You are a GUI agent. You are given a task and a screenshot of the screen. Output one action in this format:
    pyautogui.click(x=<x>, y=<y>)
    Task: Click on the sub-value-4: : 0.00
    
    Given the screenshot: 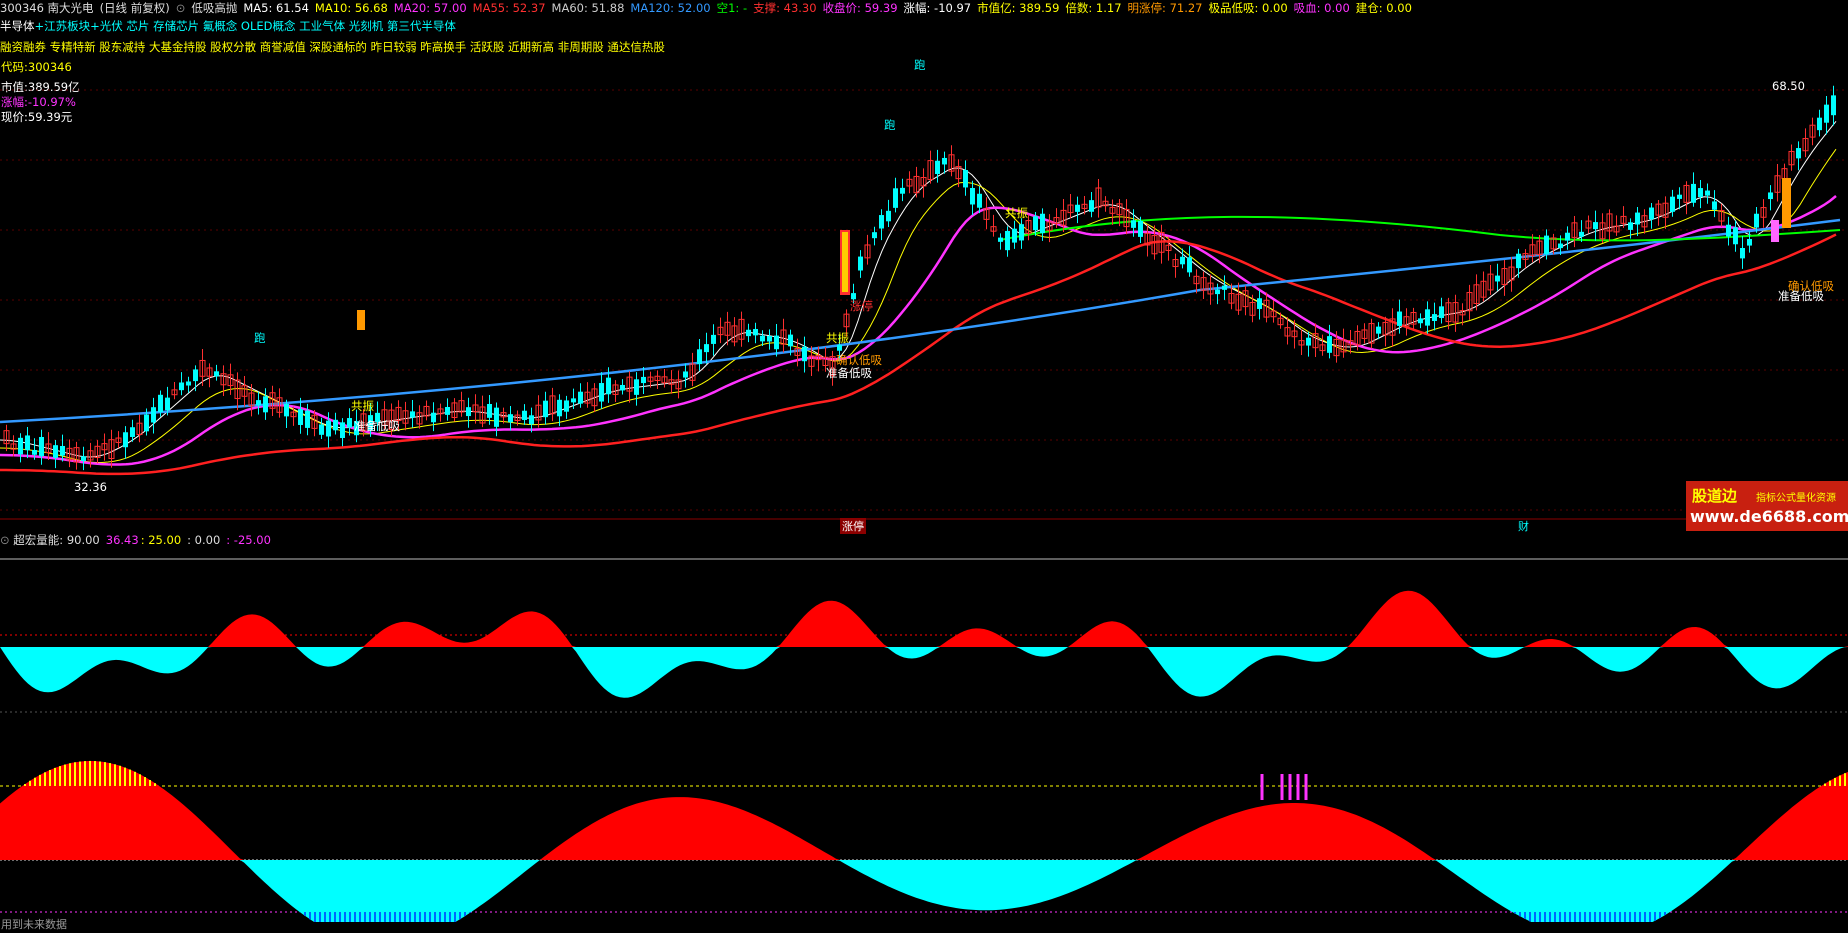 What is the action you would take?
    pyautogui.click(x=204, y=540)
    